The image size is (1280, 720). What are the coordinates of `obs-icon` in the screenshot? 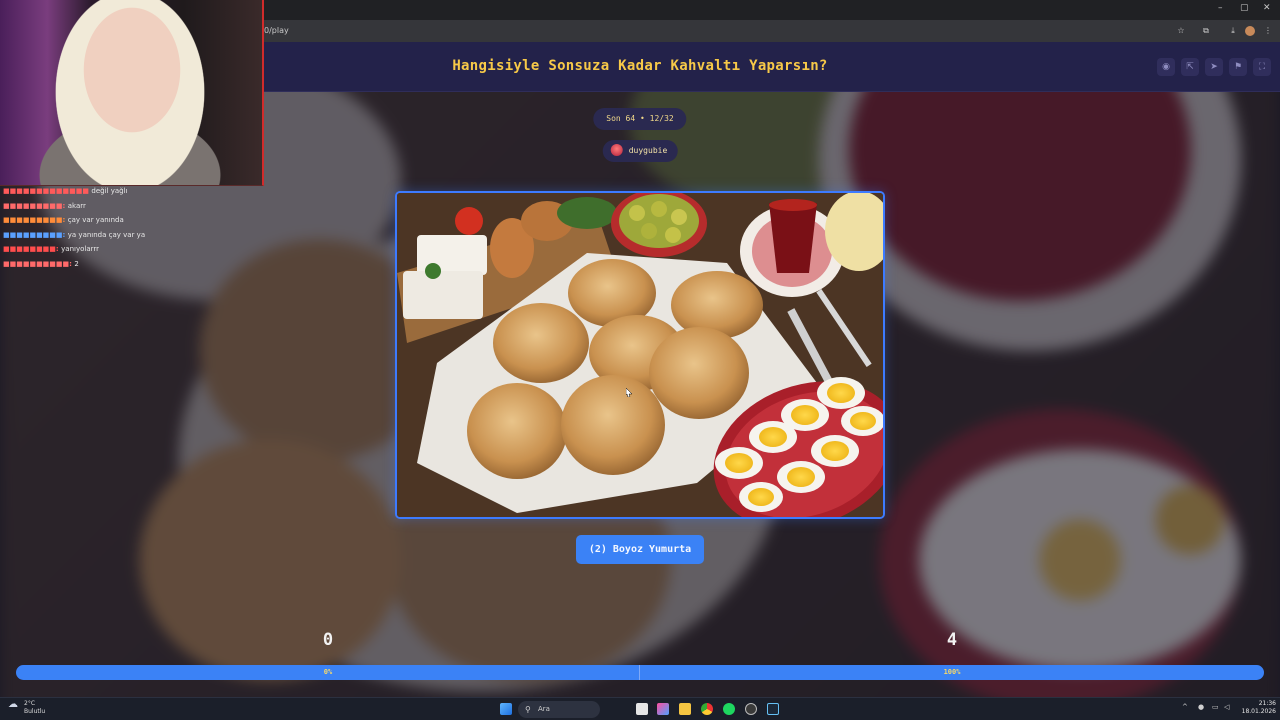 It's located at (751, 709).